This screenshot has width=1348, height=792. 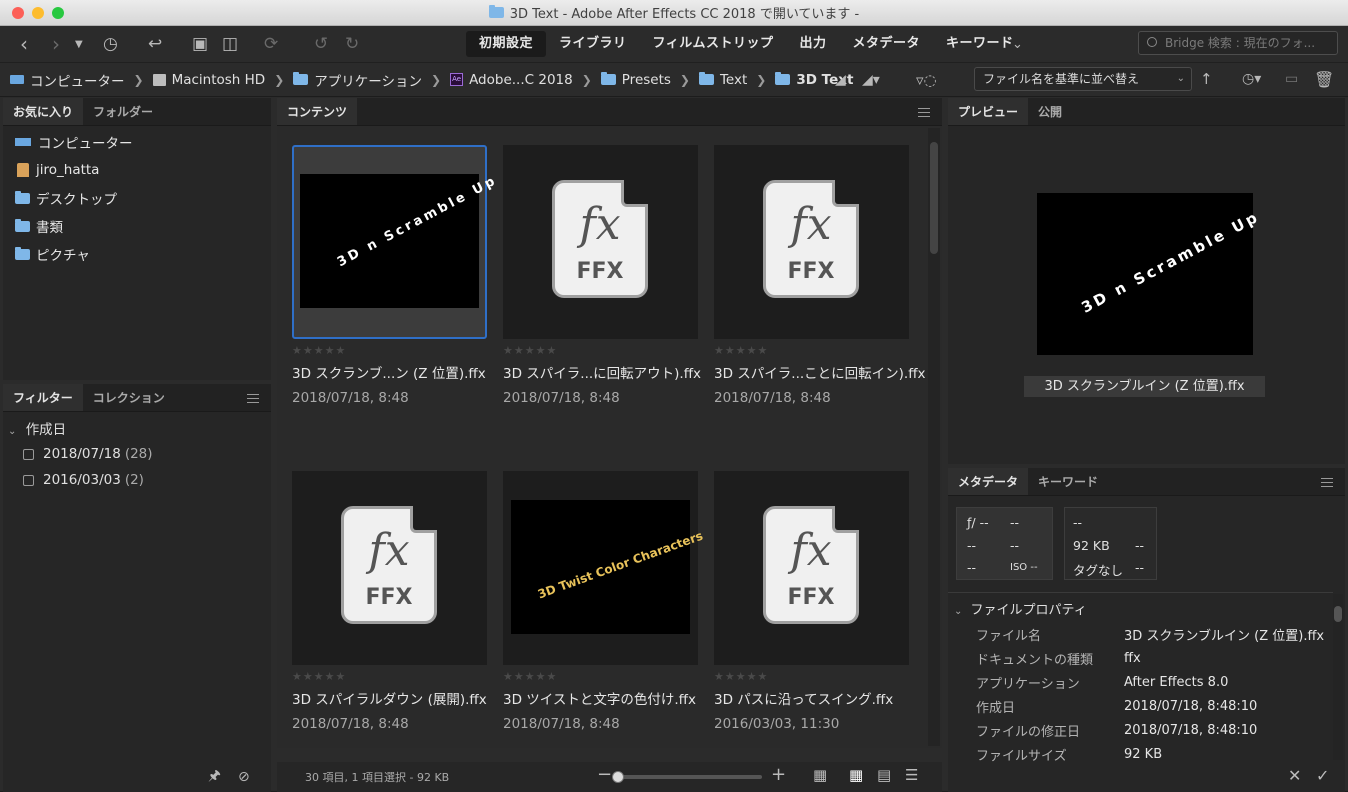 What do you see at coordinates (813, 44) in the screenshot?
I see `workspace-output: 出力` at bounding box center [813, 44].